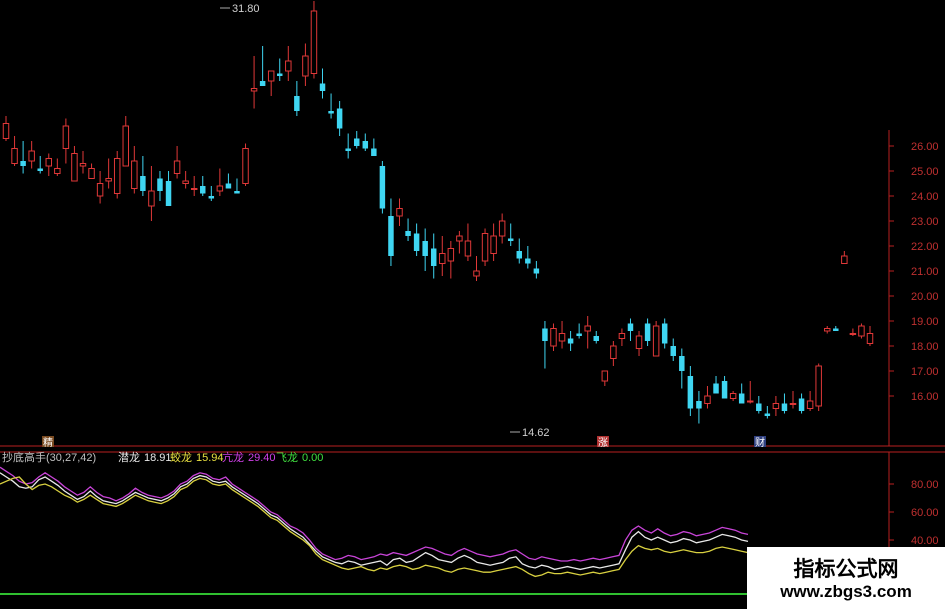 This screenshot has width=945, height=609. Describe the element at coordinates (846, 591) in the screenshot. I see `watermark-url: www.zbgs3.com` at that location.